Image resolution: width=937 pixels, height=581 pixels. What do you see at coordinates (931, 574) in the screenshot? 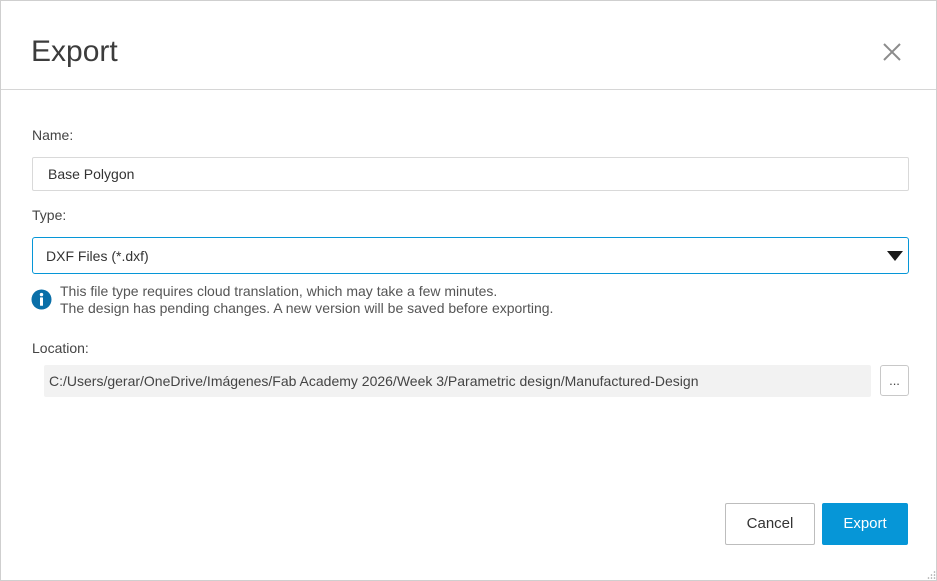
I see `resize-grip-icon` at bounding box center [931, 574].